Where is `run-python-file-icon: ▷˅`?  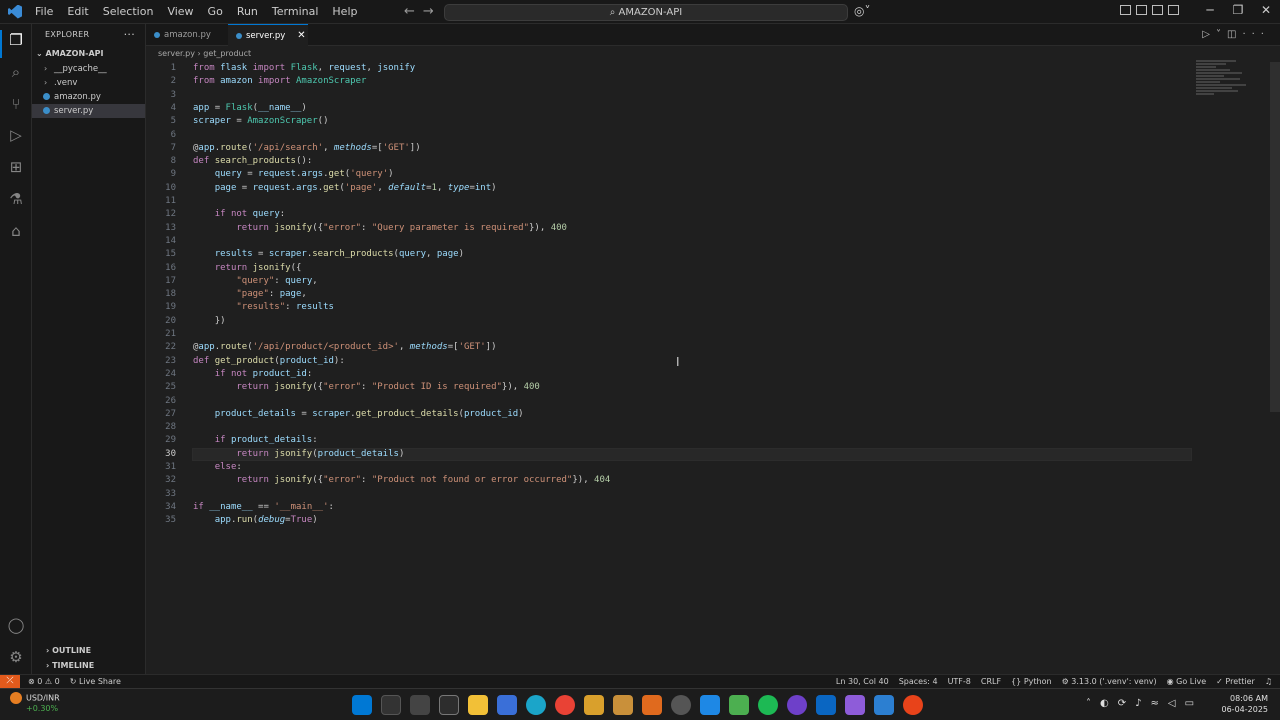 run-python-file-icon: ▷˅ is located at coordinates (1214, 34).